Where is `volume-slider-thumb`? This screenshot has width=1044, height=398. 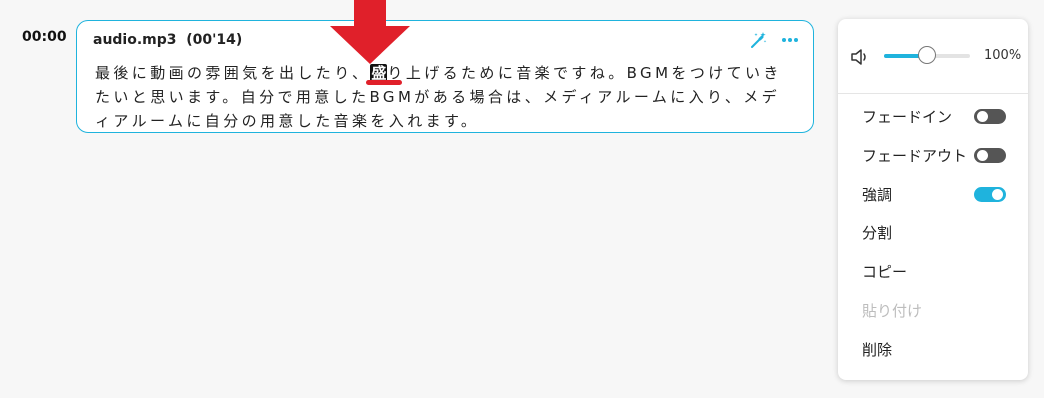
volume-slider-thumb is located at coordinates (927, 55).